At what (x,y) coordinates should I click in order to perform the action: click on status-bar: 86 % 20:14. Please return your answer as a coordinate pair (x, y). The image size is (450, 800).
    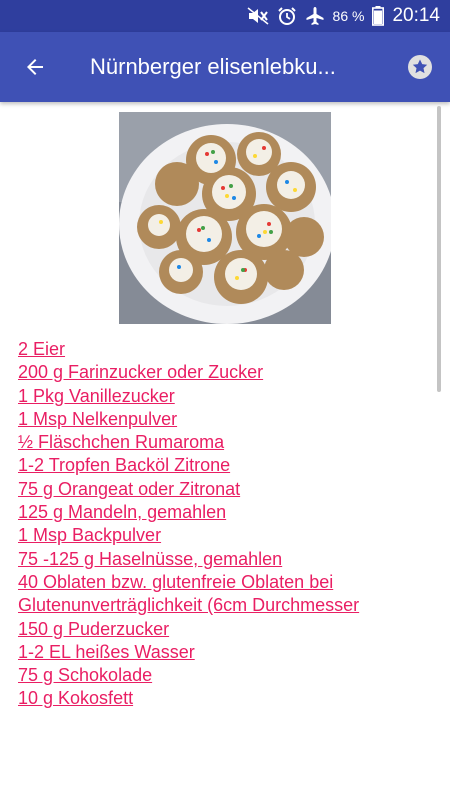
    Looking at the image, I should click on (225, 16).